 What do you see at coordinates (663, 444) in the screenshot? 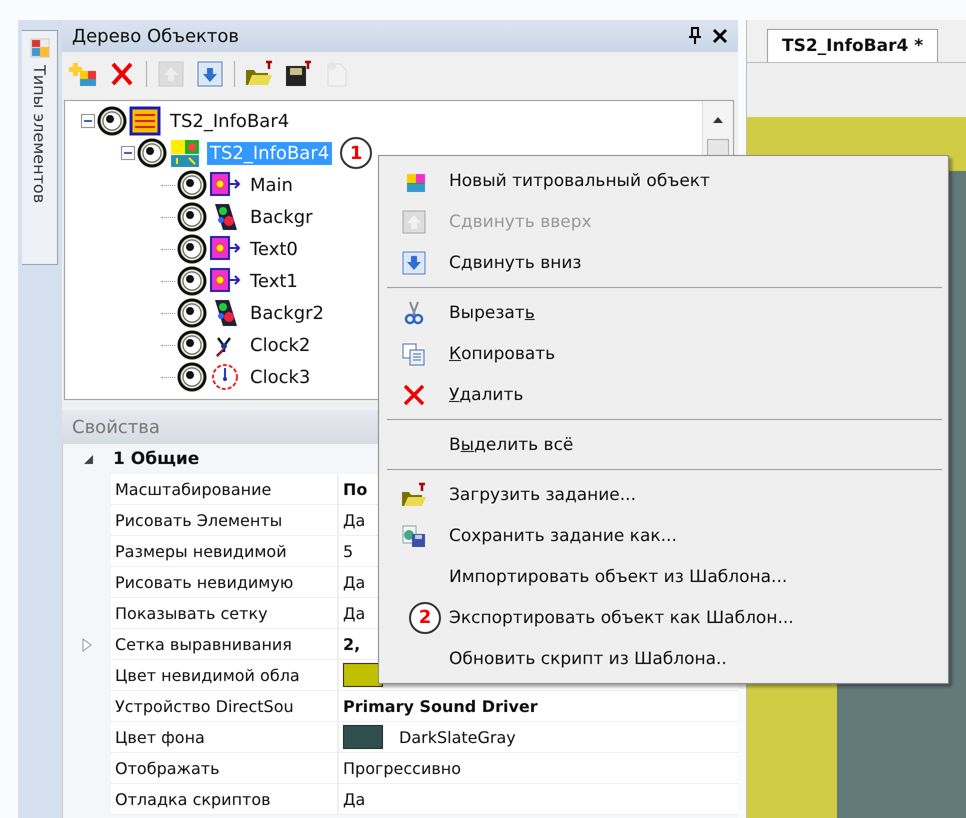
I see `menu-item: Выделить всё` at bounding box center [663, 444].